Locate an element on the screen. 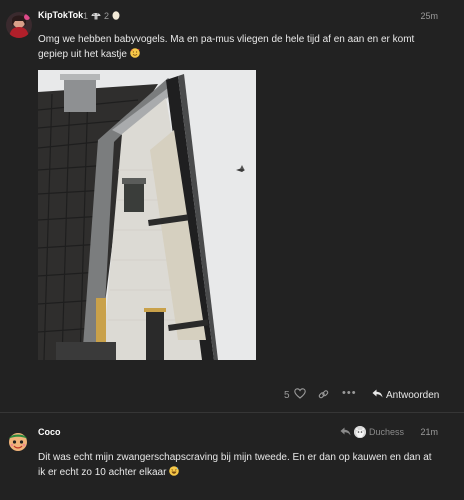  reply-to-username: Duchess is located at coordinates (387, 432).